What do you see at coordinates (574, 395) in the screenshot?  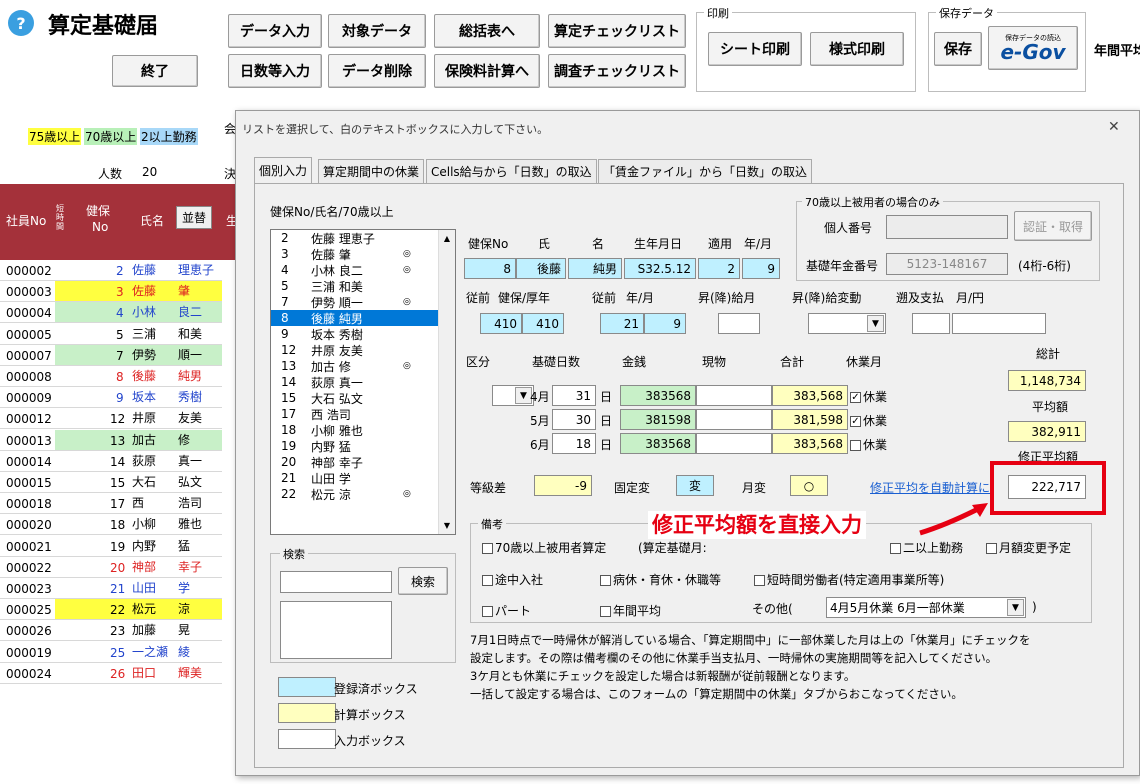 I see `base-days-field: 31` at bounding box center [574, 395].